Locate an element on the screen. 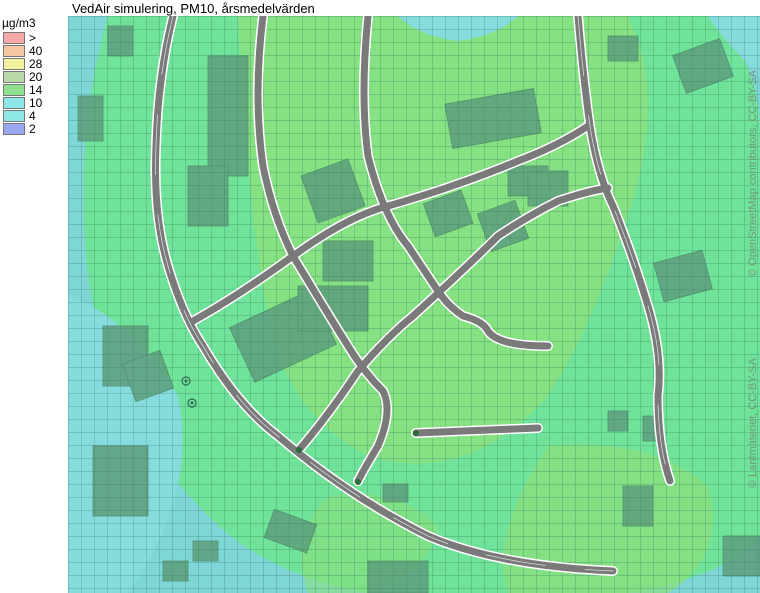  legend-label: 14 is located at coordinates (36, 90).